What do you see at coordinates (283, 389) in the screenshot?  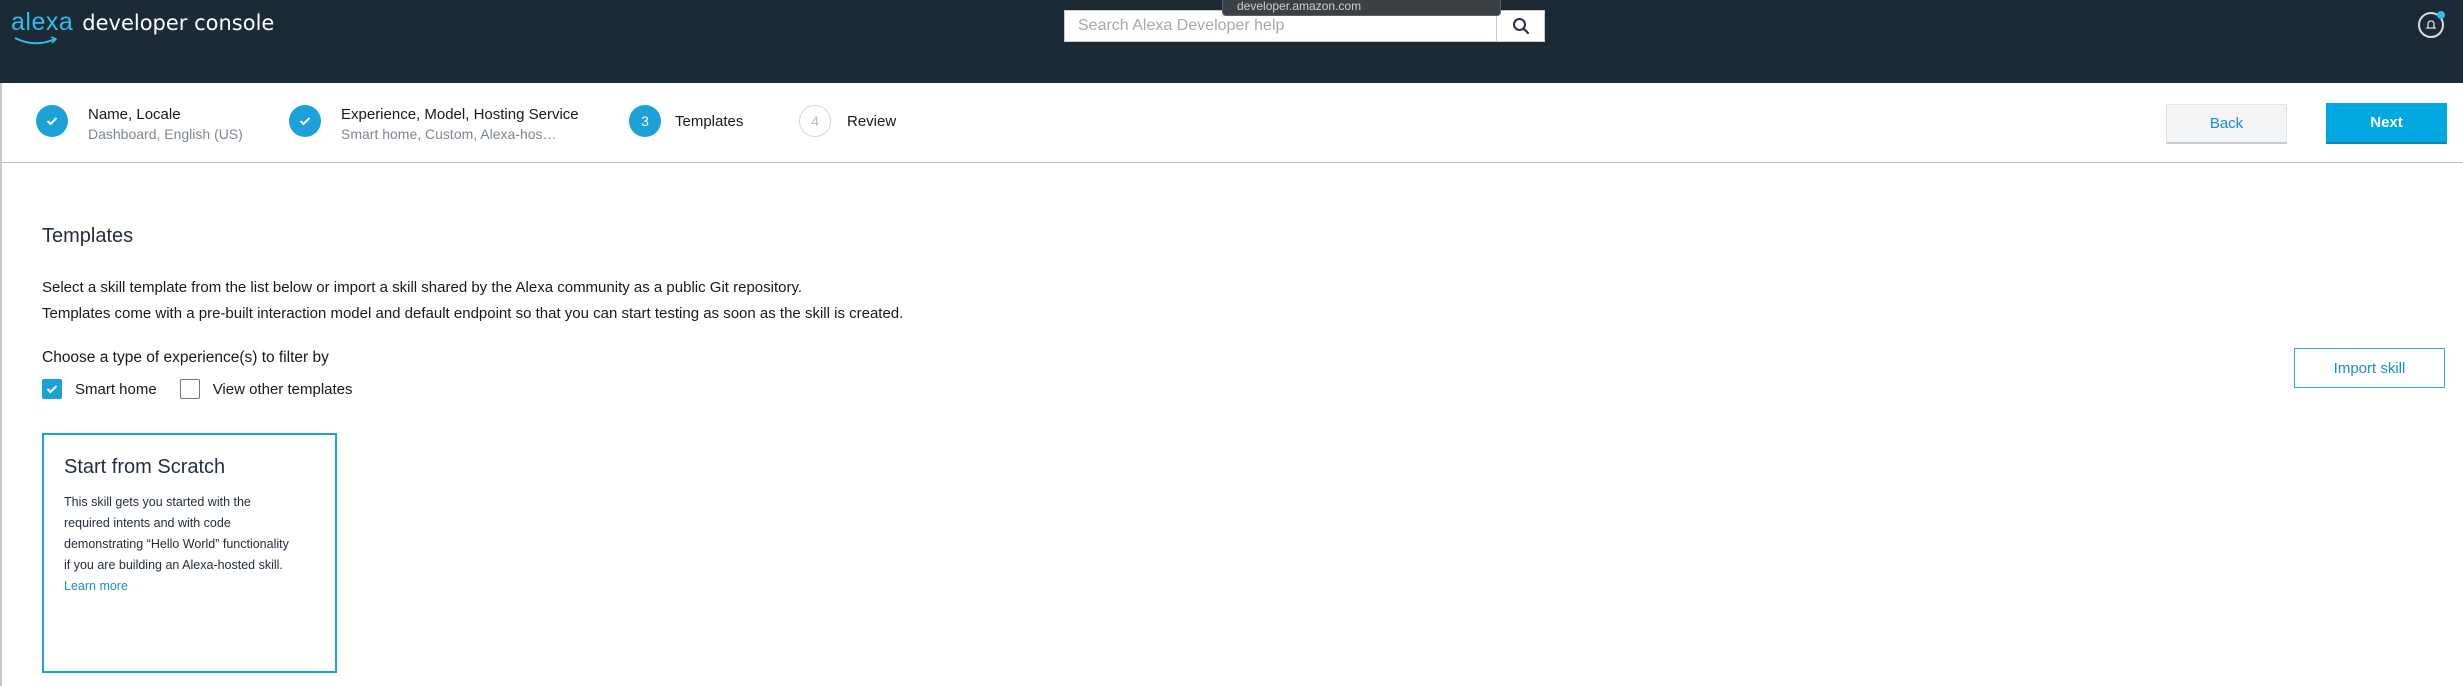 I see `view-other-templates-label: View other templates` at bounding box center [283, 389].